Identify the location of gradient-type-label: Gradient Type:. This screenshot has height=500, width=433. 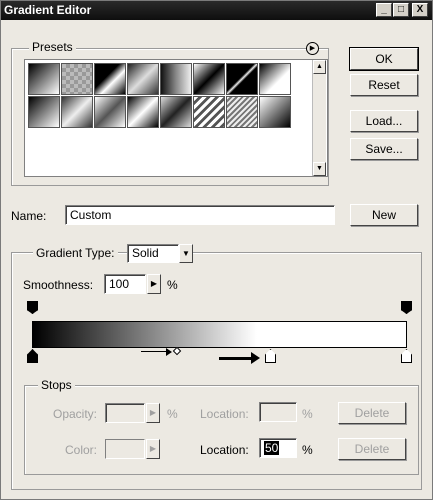
(75, 253).